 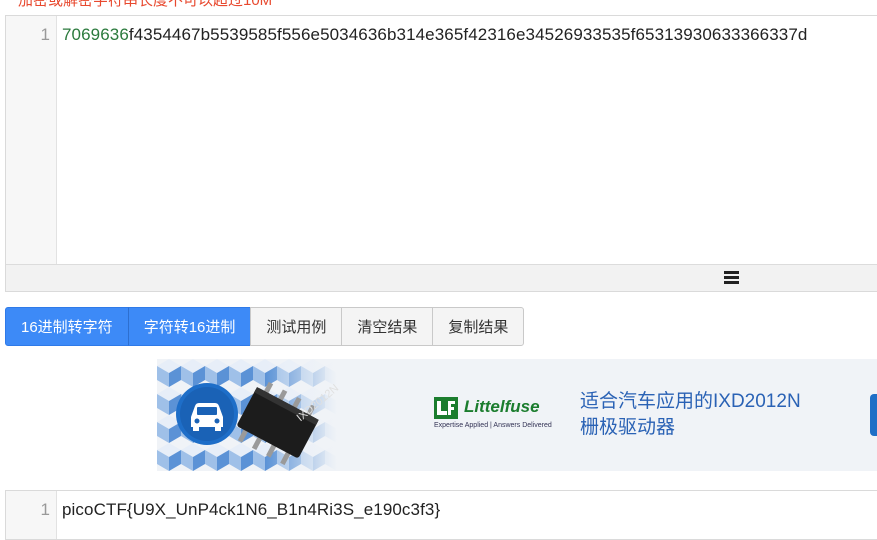 What do you see at coordinates (207, 414) in the screenshot?
I see `car-icon` at bounding box center [207, 414].